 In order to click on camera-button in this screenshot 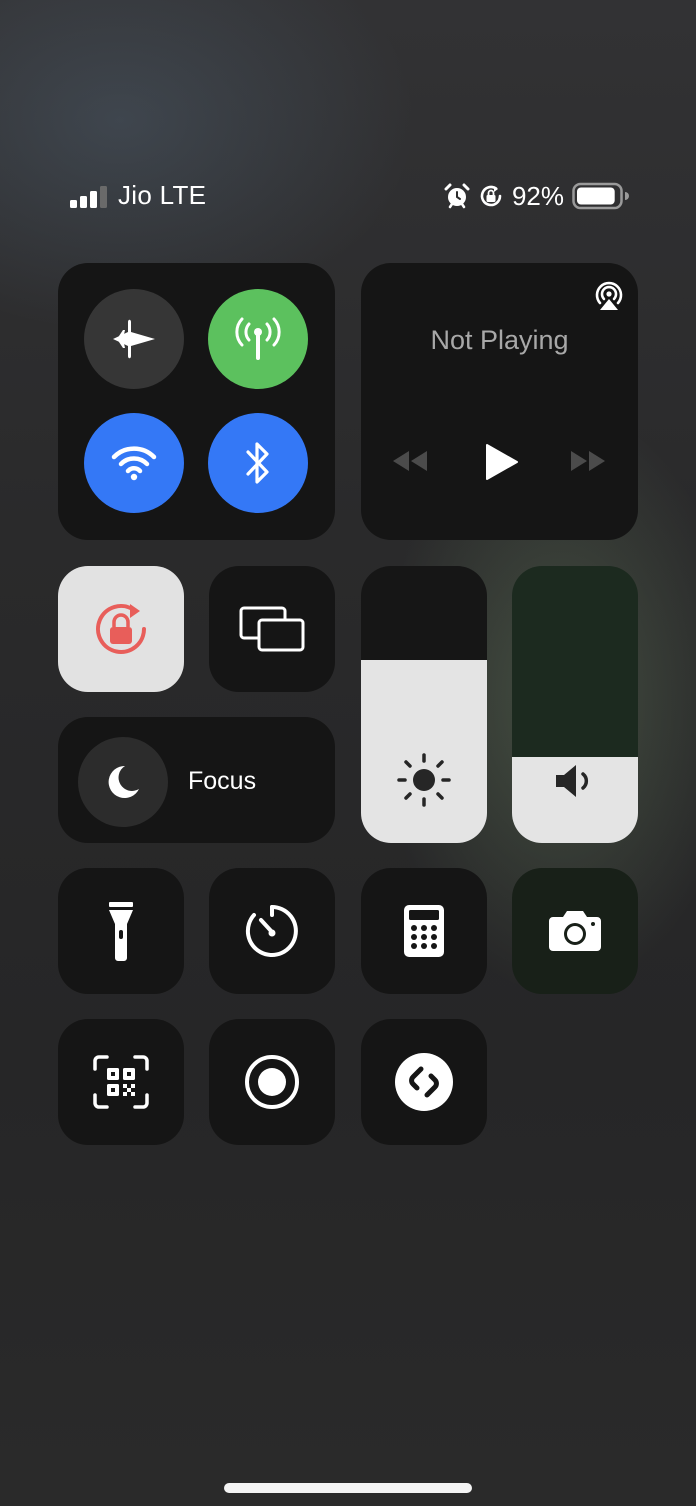, I will do `click(575, 931)`.